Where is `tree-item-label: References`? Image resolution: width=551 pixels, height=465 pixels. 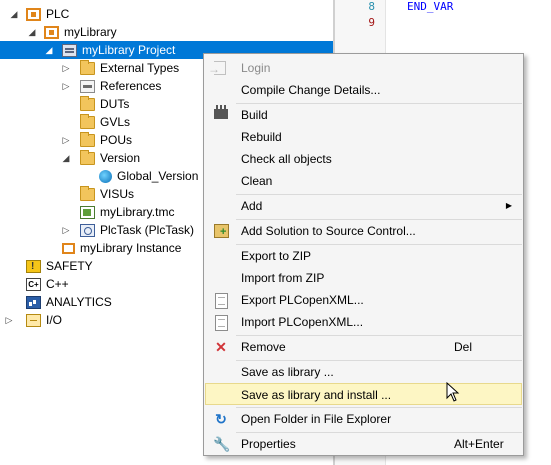 tree-item-label: References is located at coordinates (131, 86).